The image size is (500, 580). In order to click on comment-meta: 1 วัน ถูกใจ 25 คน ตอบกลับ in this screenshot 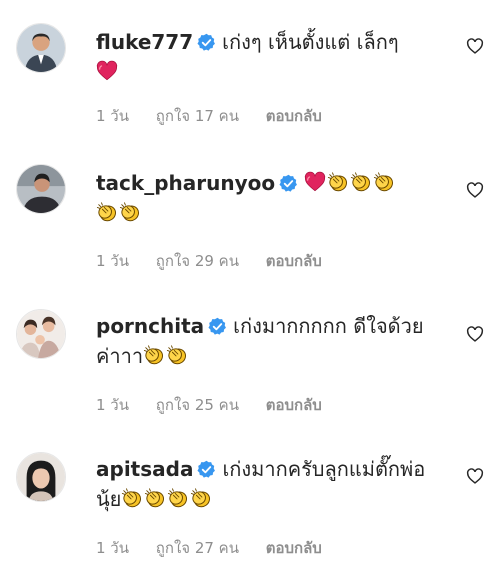, I will do `click(220, 405)`.